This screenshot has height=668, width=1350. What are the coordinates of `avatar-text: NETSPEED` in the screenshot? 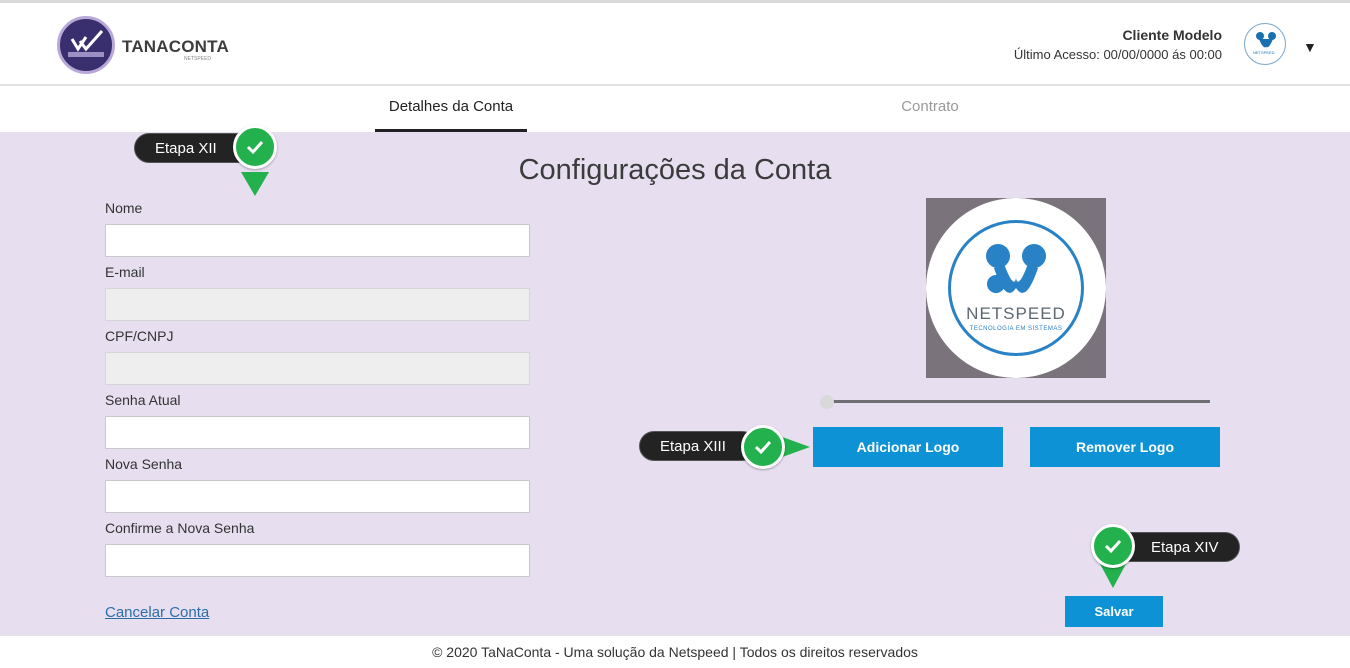 It's located at (1264, 52).